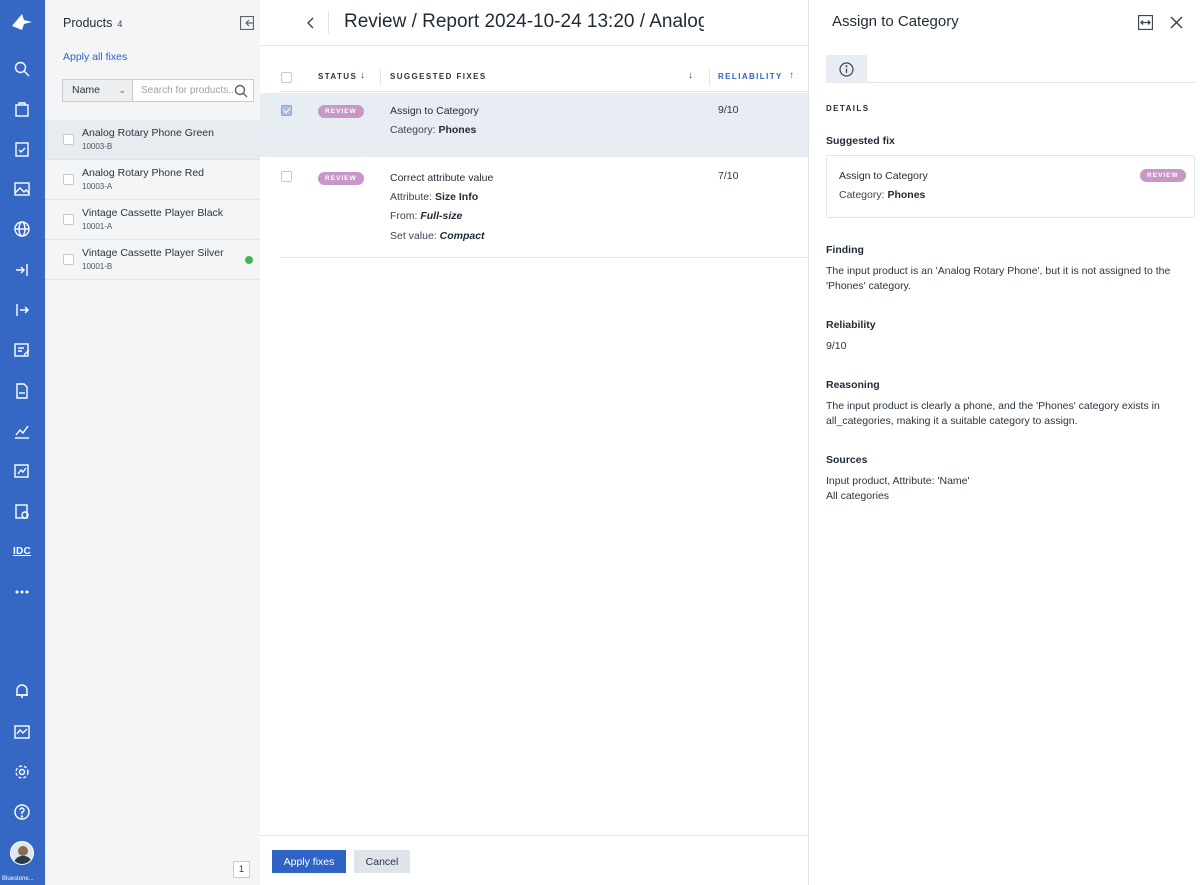 The height and width of the screenshot is (885, 1200). What do you see at coordinates (152, 220) in the screenshot?
I see `list-item: Vintage Cassette Player Black 10001-A` at bounding box center [152, 220].